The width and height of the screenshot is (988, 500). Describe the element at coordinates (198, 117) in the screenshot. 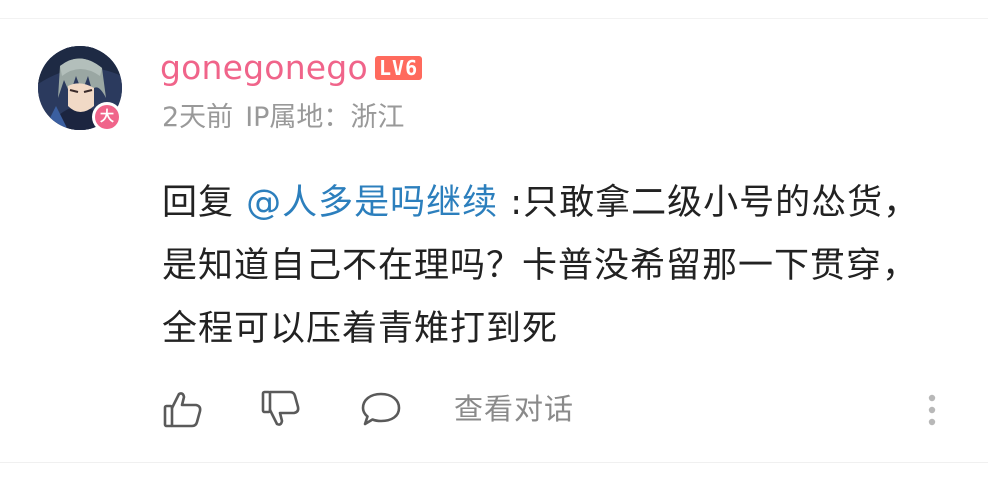

I see `comment-time: 2天前` at that location.